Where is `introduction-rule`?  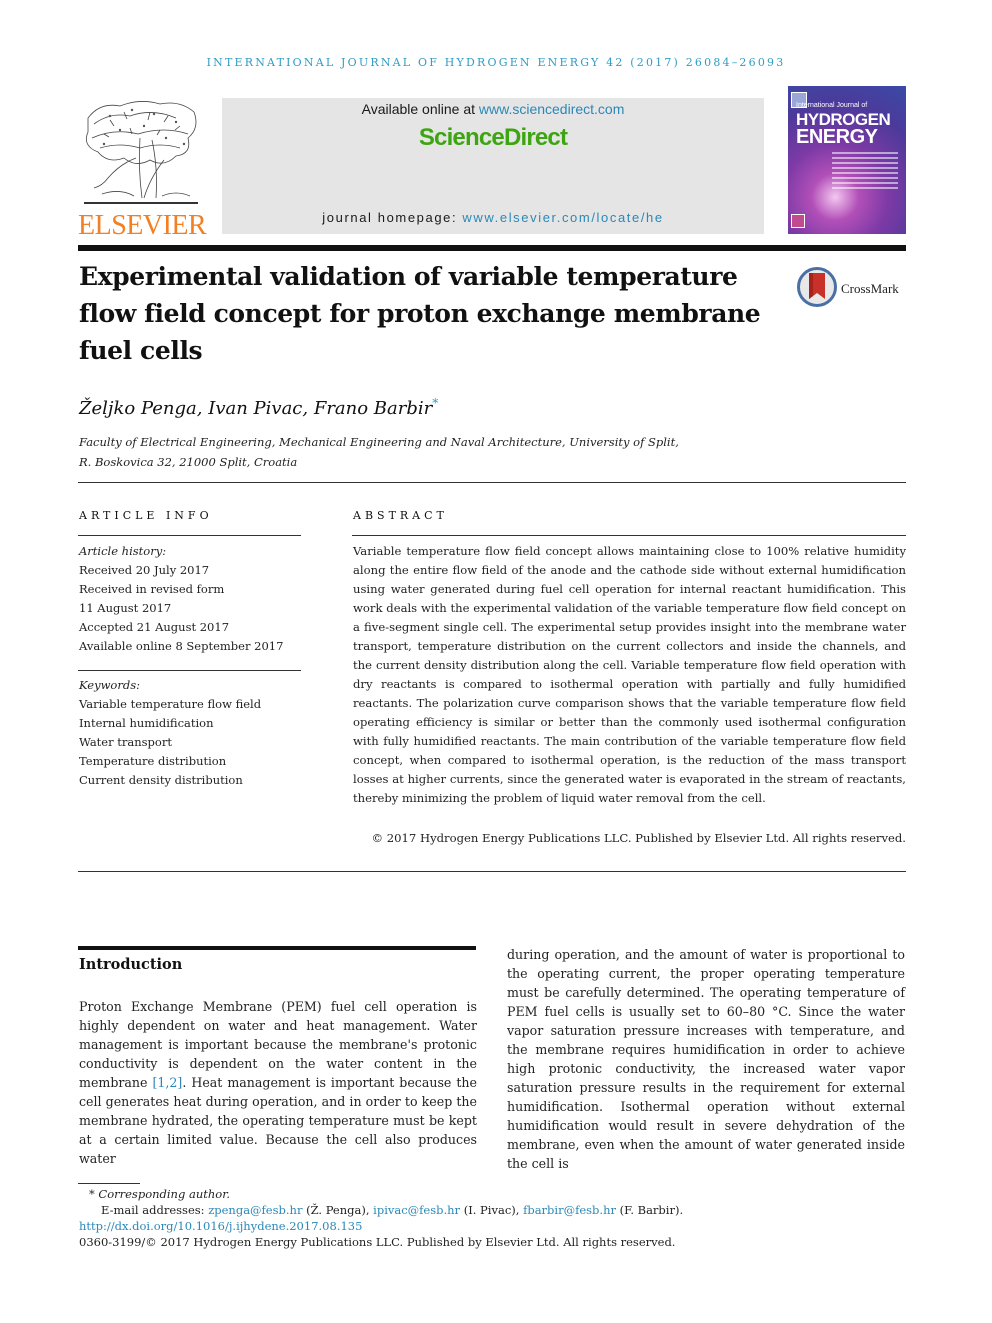 introduction-rule is located at coordinates (277, 948).